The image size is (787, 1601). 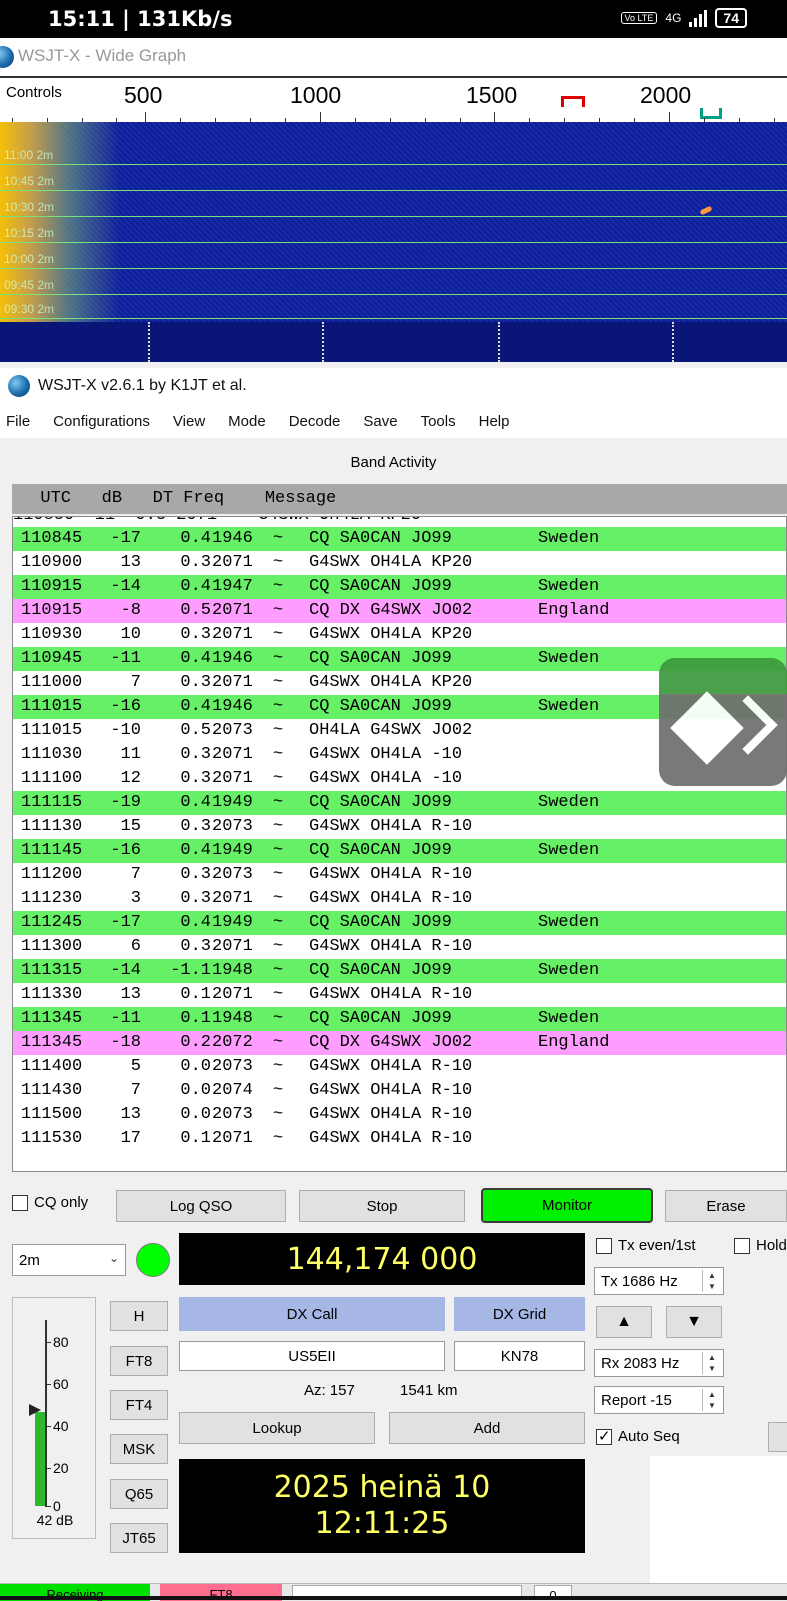 What do you see at coordinates (673, 18) in the screenshot?
I see `network-type: 4G` at bounding box center [673, 18].